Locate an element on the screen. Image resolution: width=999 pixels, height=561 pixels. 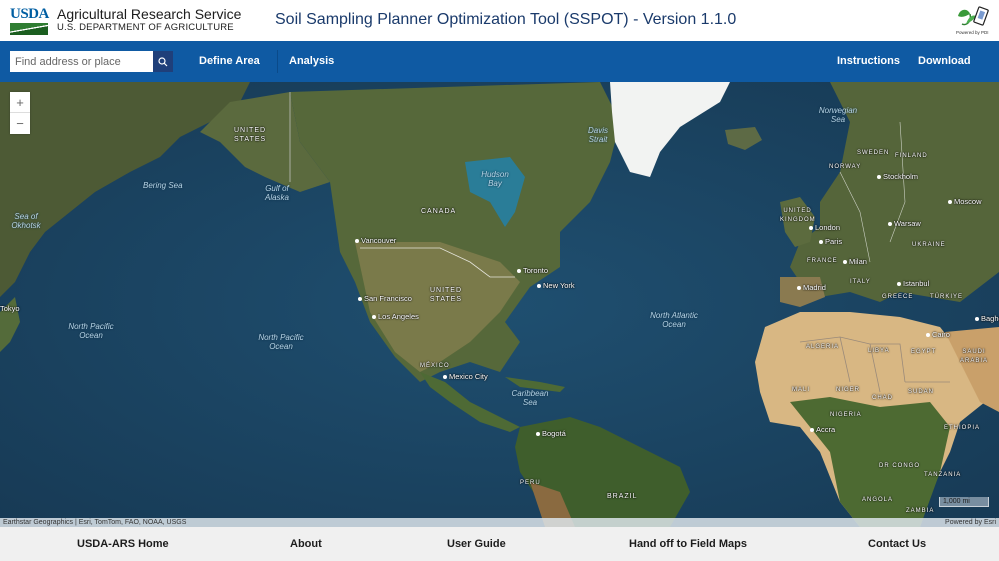
map-label-country: ZAMBIA is located at coordinates (920, 511).